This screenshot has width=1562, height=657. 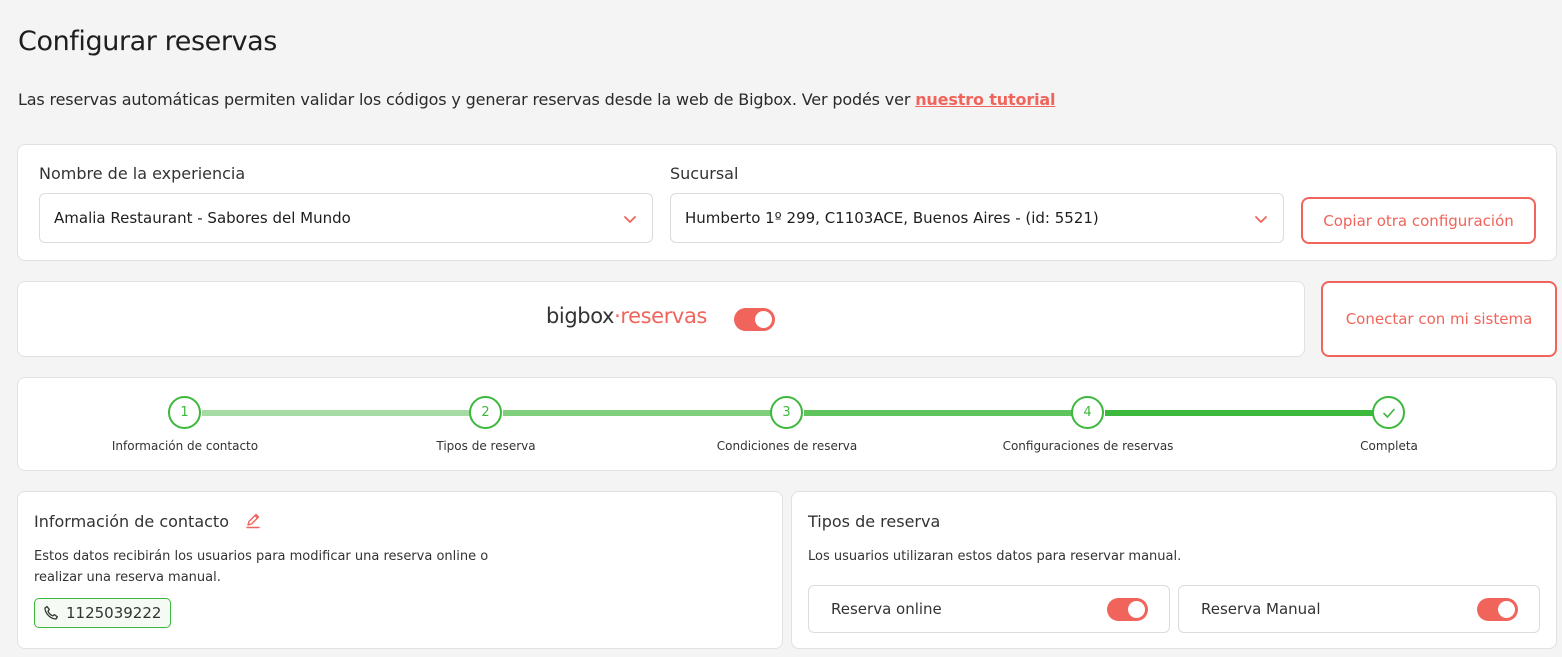 What do you see at coordinates (985, 99) in the screenshot?
I see `tutorial-link: nuestro tutorial` at bounding box center [985, 99].